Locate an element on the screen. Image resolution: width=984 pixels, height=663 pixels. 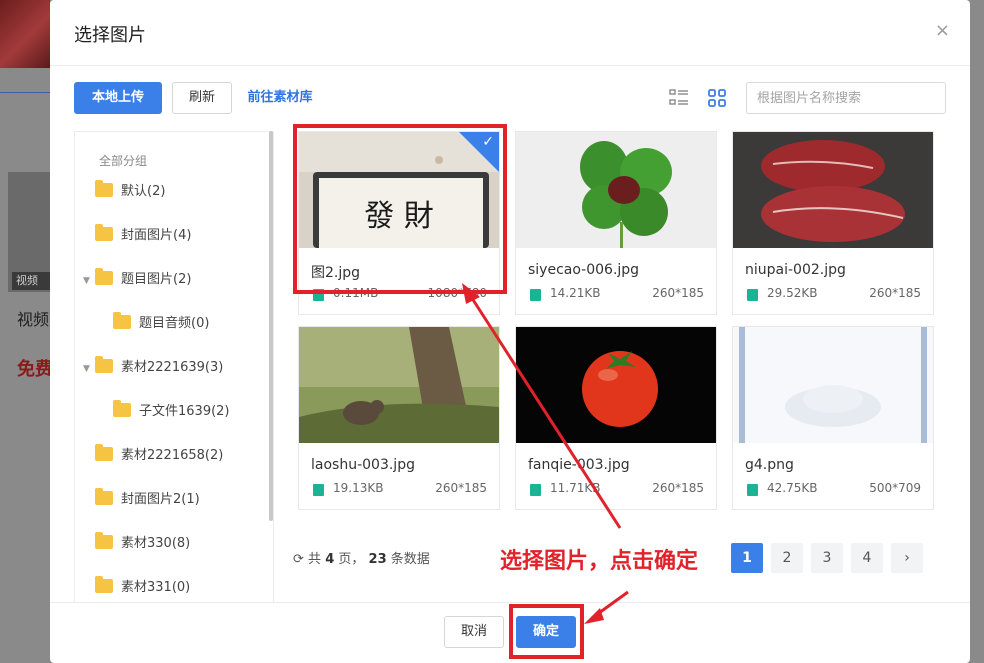
tree-item-cover: 封面图片(4) is located at coordinates (143, 235).